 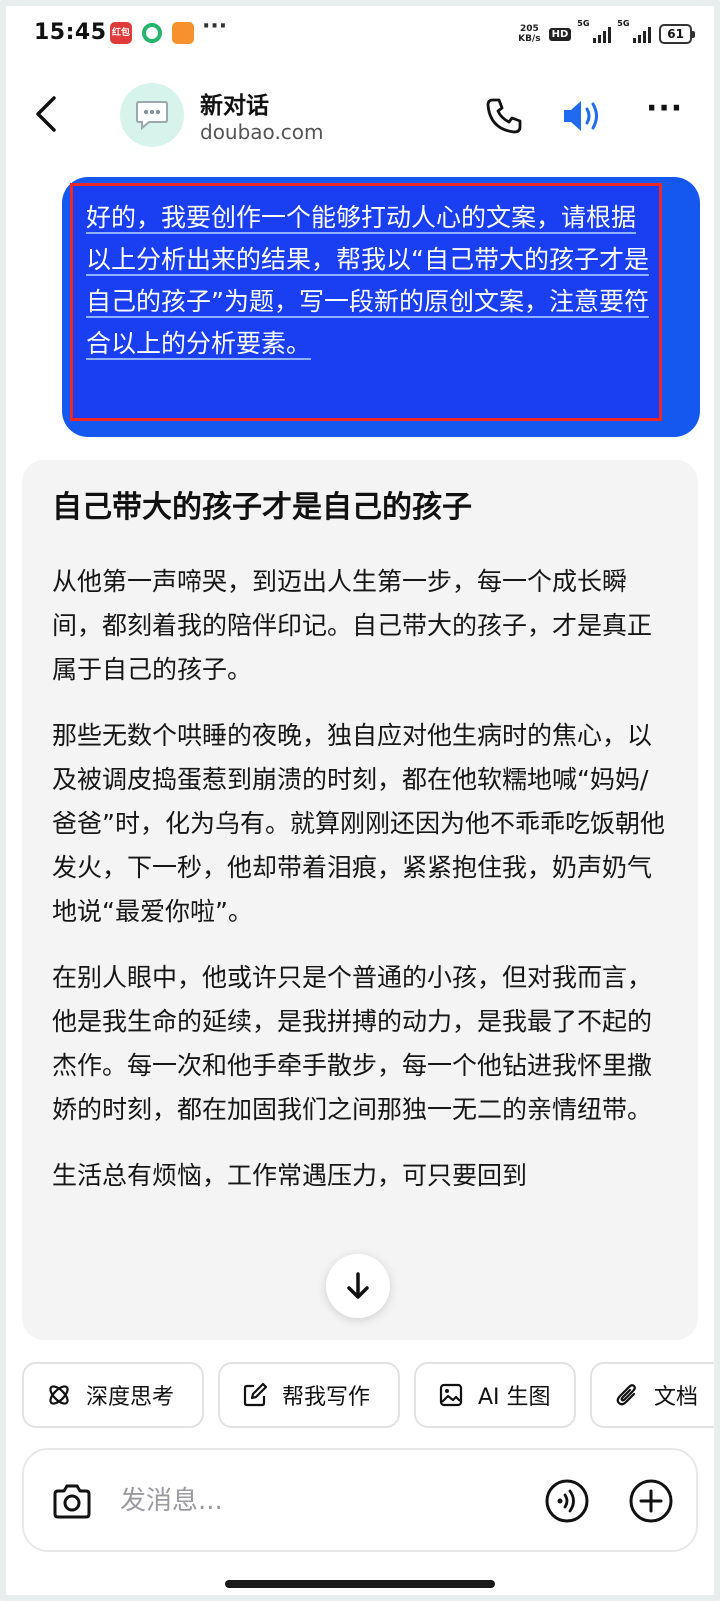 I want to click on network-speed-unit: KB/s, so click(x=529, y=39).